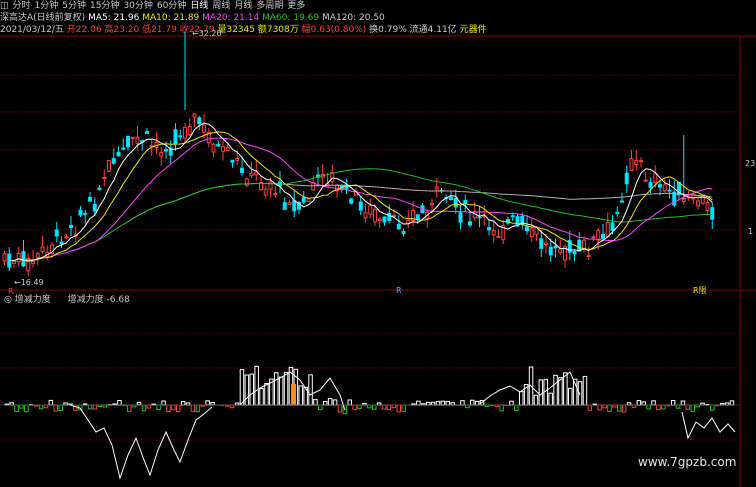  Describe the element at coordinates (32, 300) in the screenshot. I see `indicator-name: 增减力度` at that location.